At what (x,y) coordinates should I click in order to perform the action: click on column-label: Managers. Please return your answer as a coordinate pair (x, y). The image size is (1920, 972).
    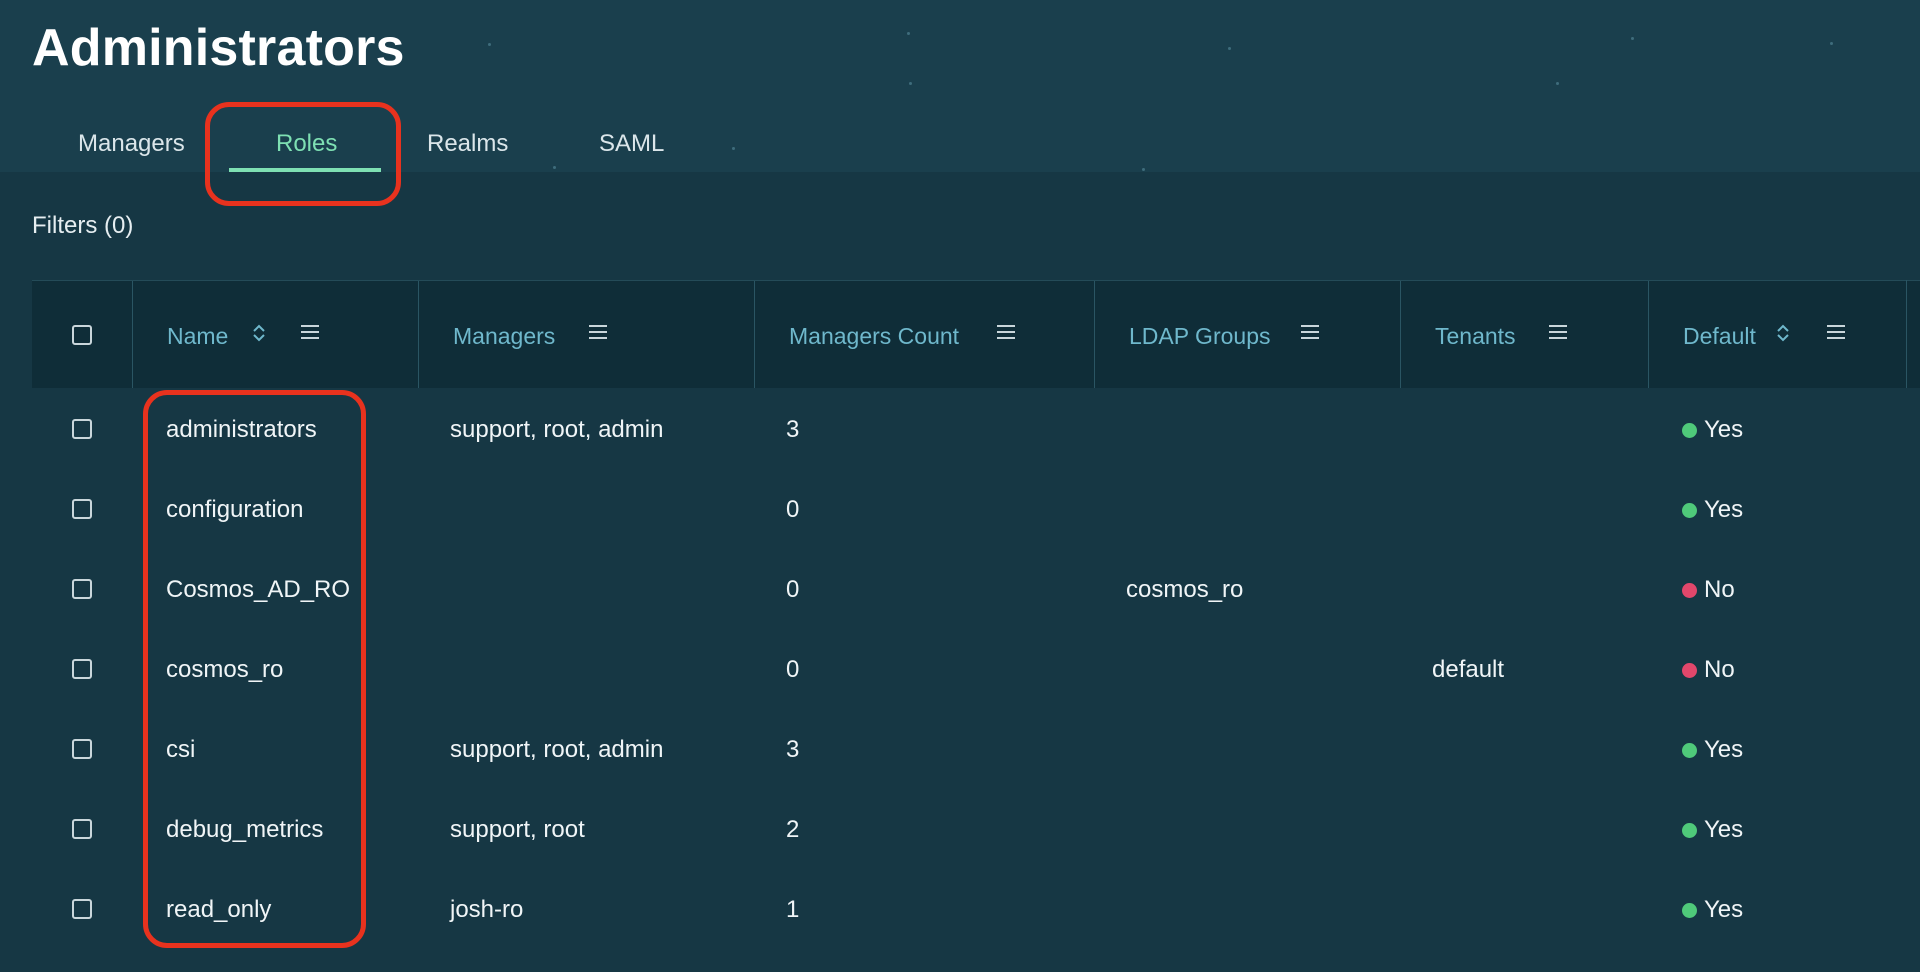
    Looking at the image, I should click on (504, 336).